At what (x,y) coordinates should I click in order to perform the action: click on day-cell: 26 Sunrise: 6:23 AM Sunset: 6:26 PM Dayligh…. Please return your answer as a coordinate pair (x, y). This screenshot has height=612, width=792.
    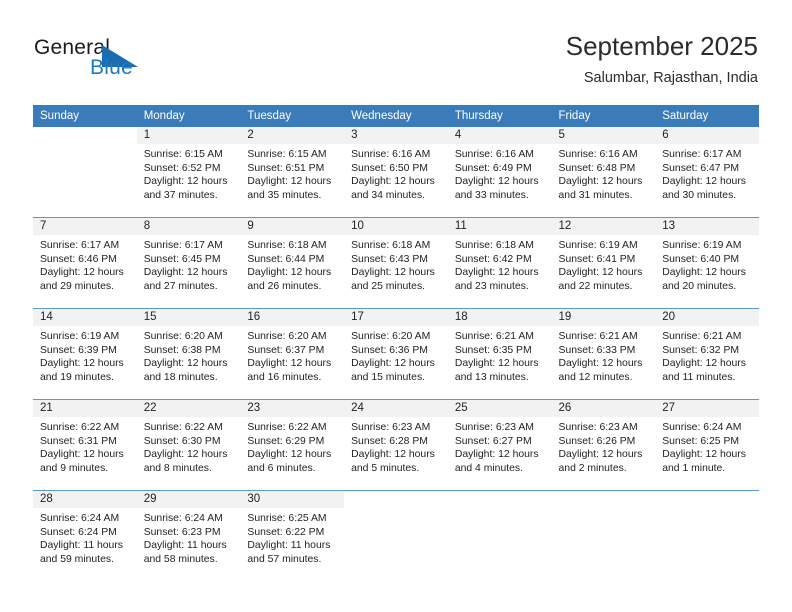
    Looking at the image, I should click on (603, 445).